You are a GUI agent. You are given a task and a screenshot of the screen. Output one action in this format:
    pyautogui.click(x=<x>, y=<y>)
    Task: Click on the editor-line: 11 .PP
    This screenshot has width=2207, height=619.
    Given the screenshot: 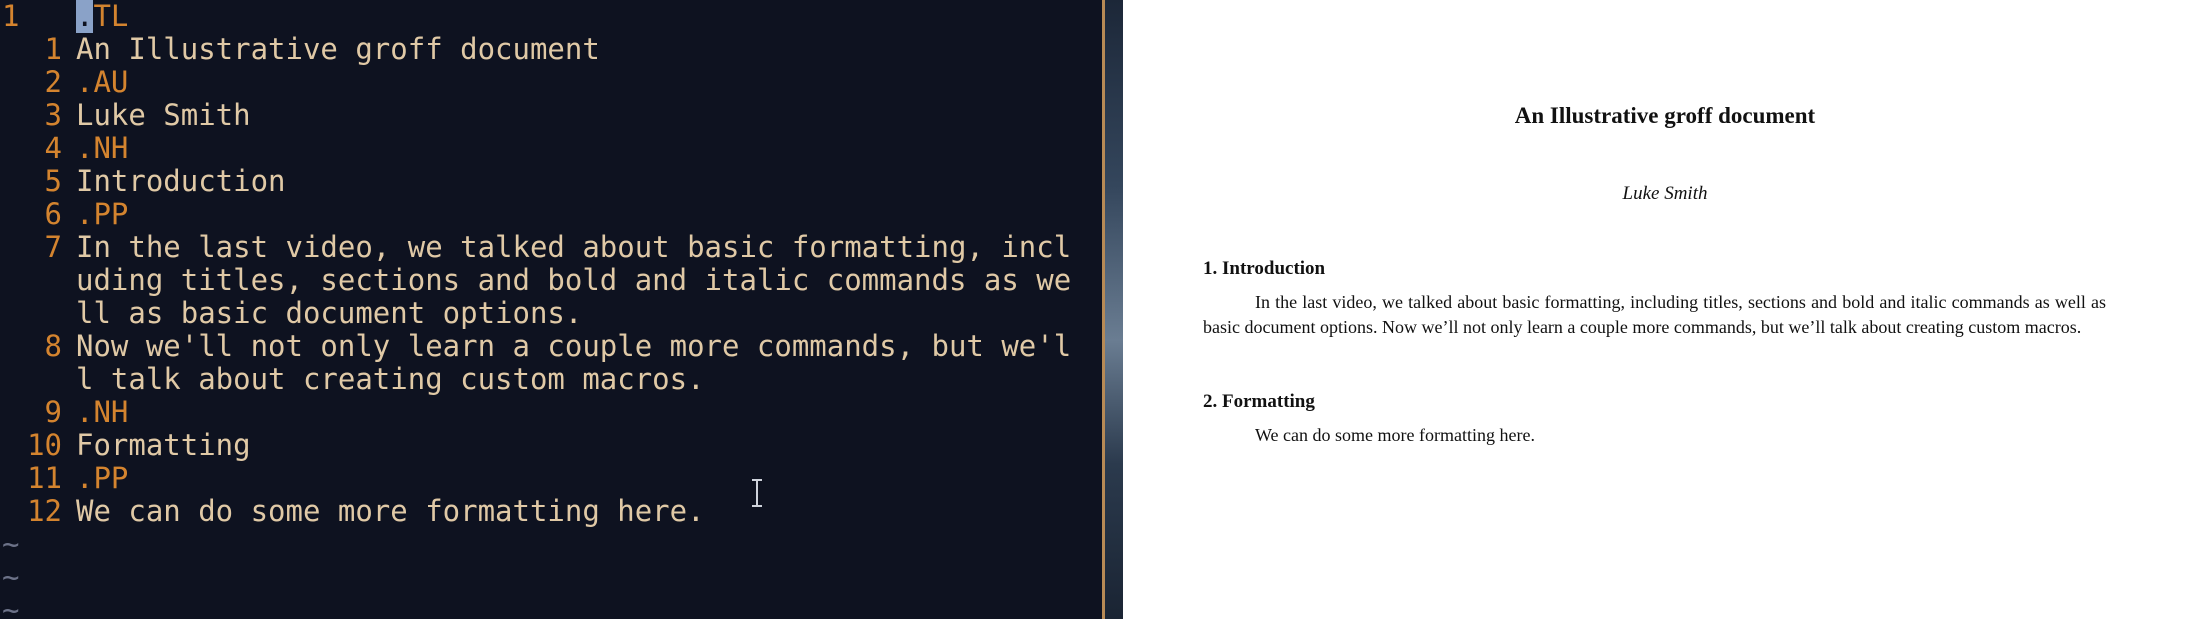 What is the action you would take?
    pyautogui.click(x=551, y=478)
    